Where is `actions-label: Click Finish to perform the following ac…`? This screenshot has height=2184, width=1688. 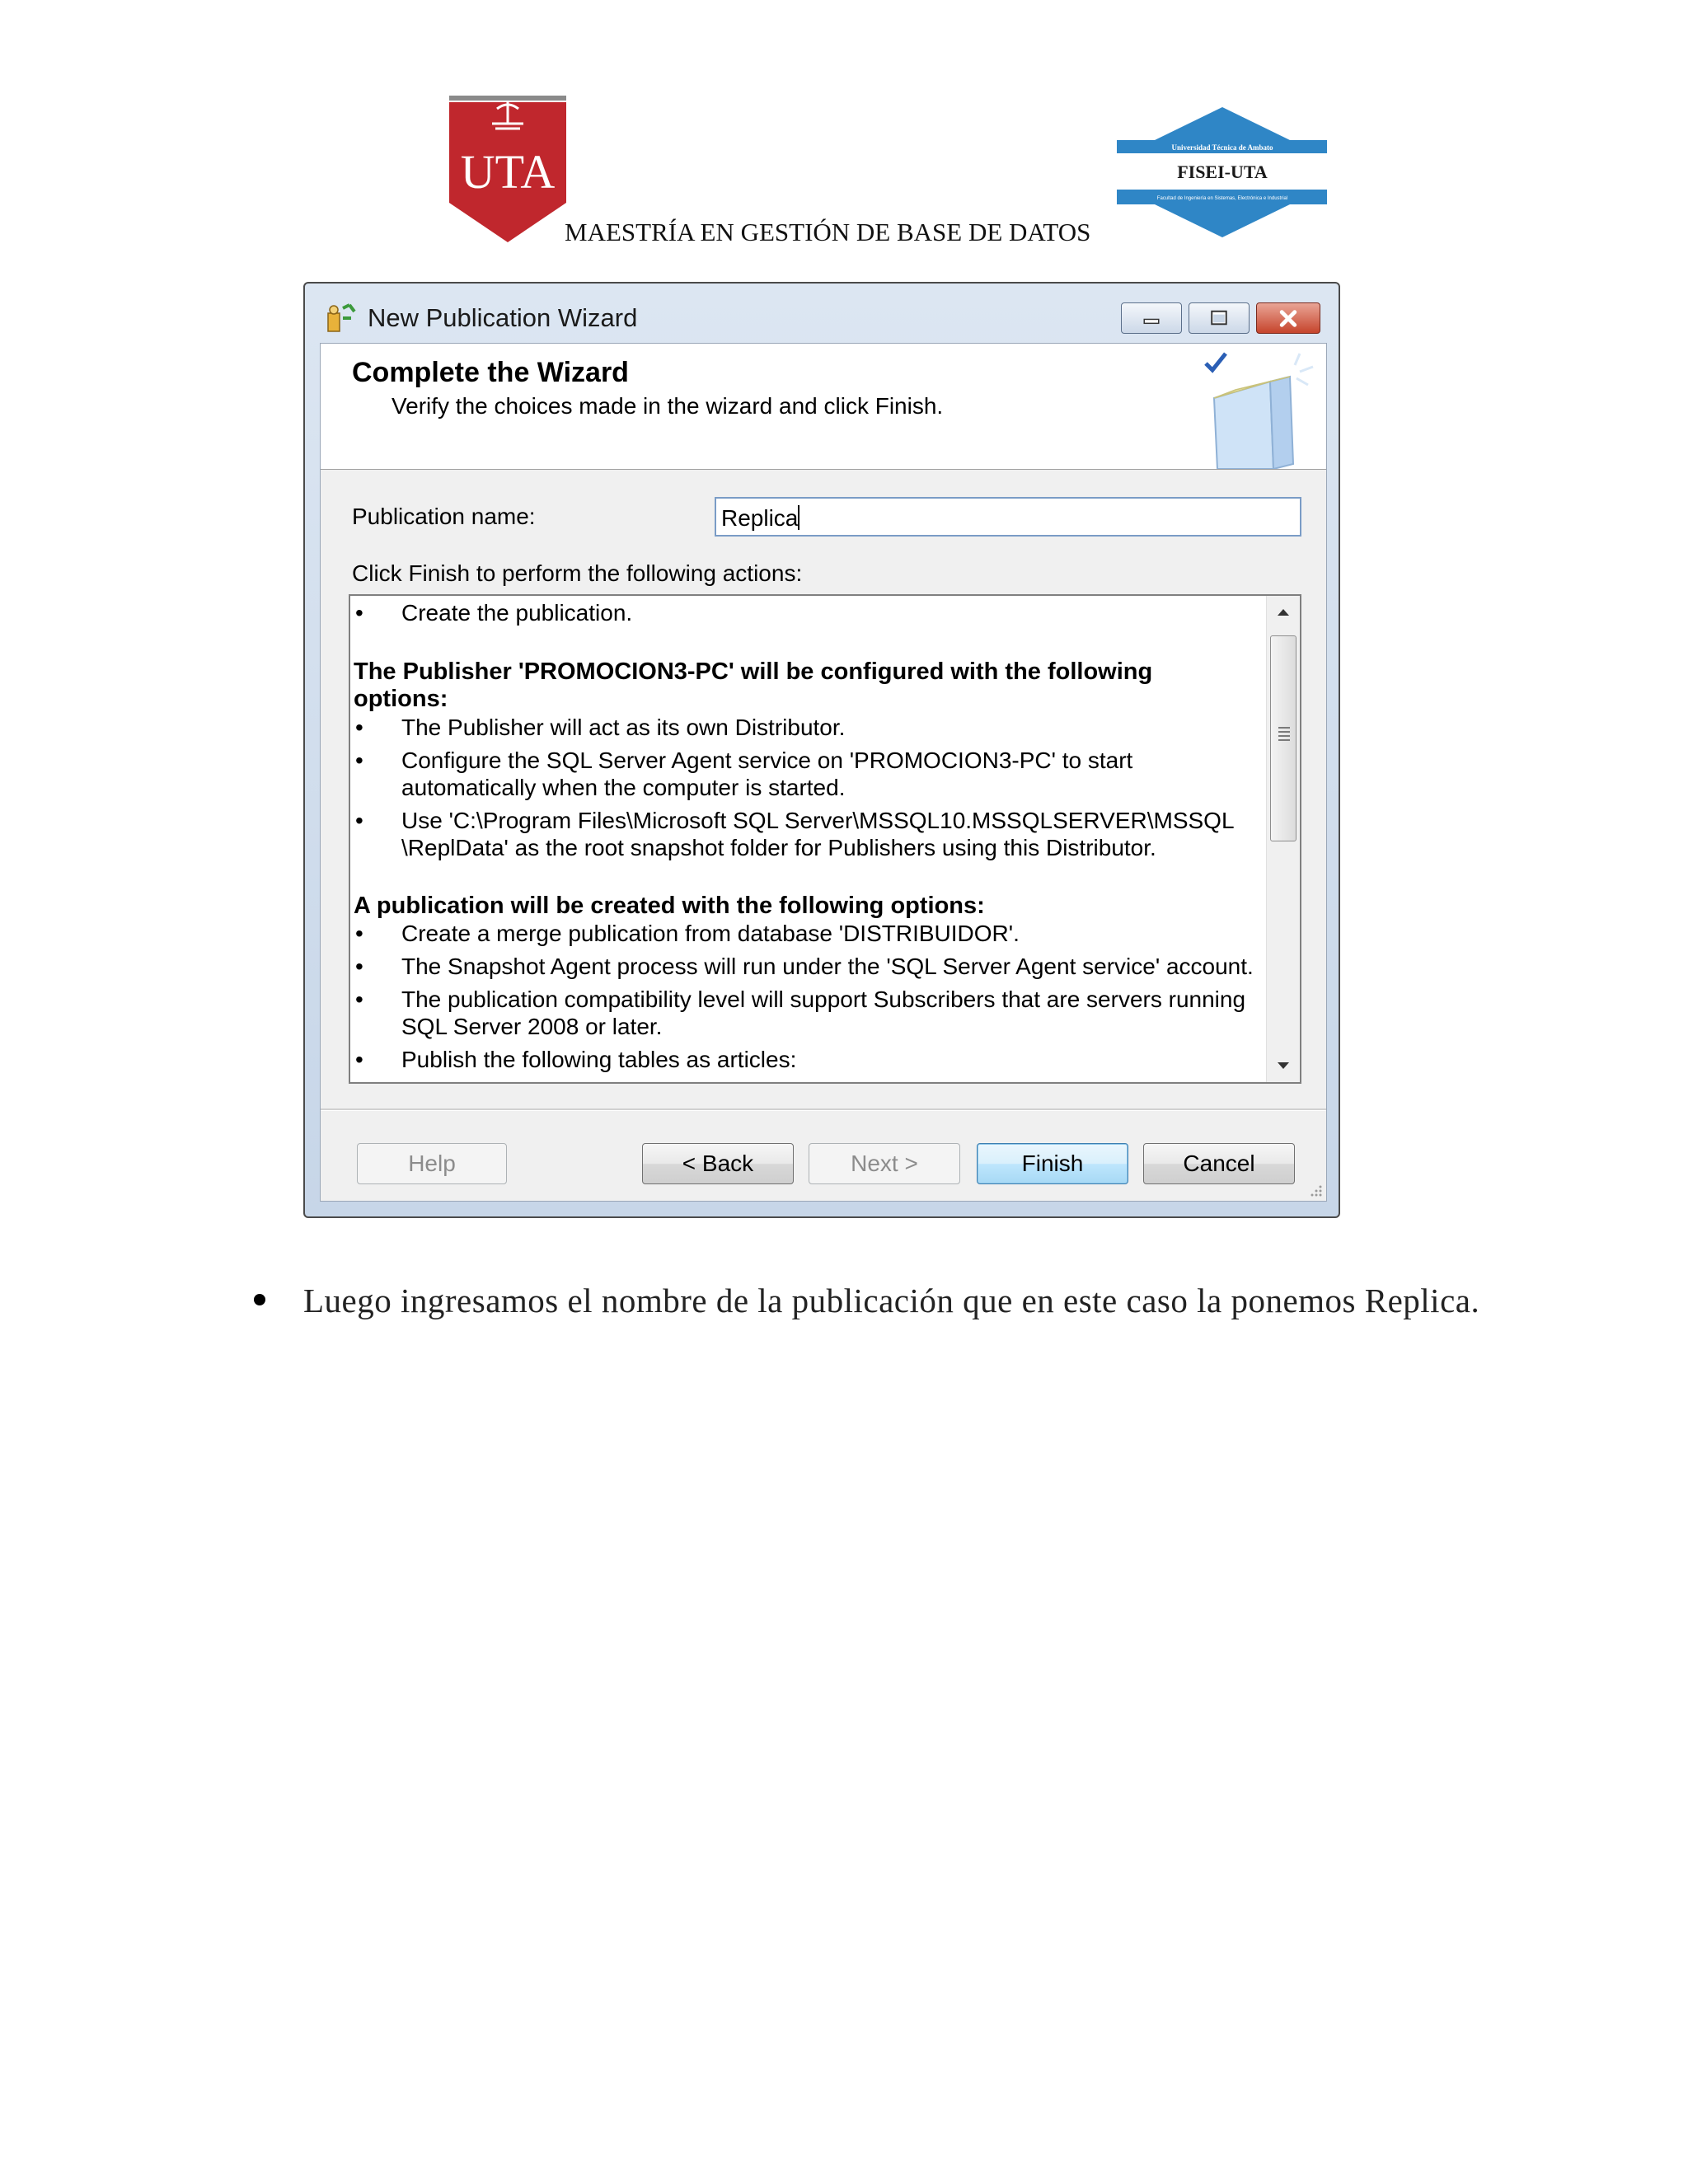
actions-label: Click Finish to perform the following ac… is located at coordinates (577, 573).